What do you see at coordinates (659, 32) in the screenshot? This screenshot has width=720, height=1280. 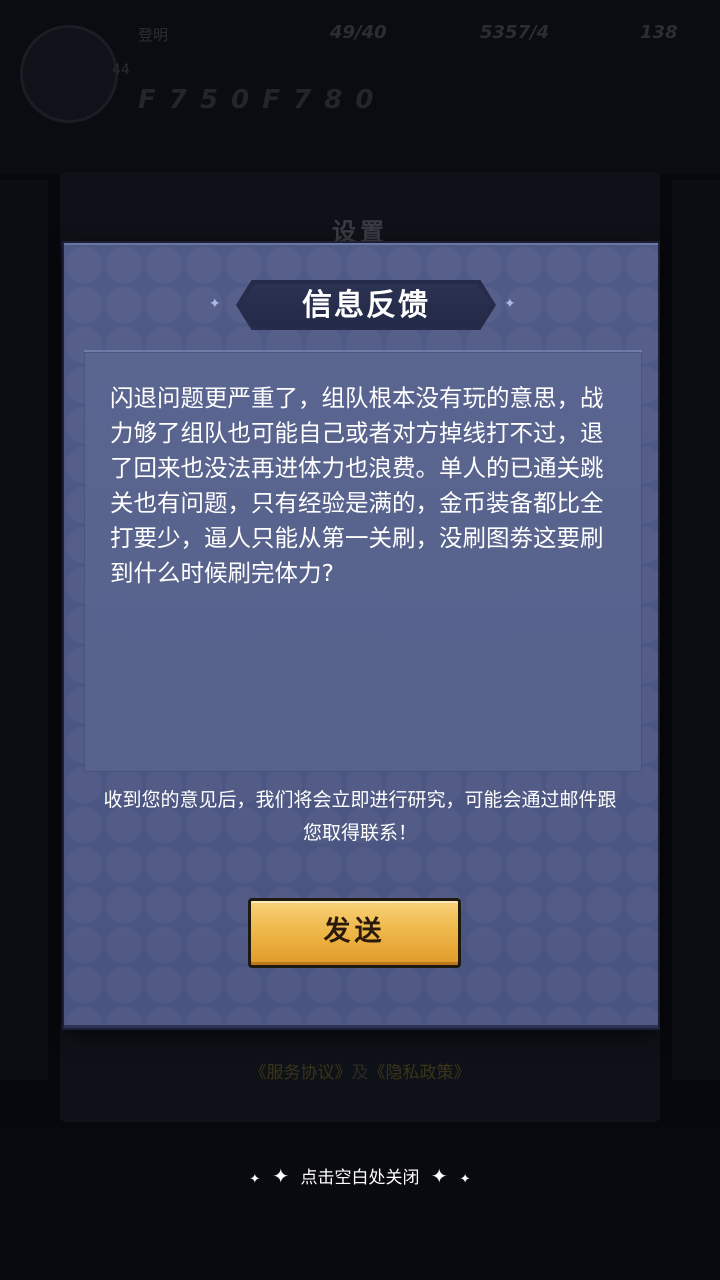 I see `gem-stat: 138` at bounding box center [659, 32].